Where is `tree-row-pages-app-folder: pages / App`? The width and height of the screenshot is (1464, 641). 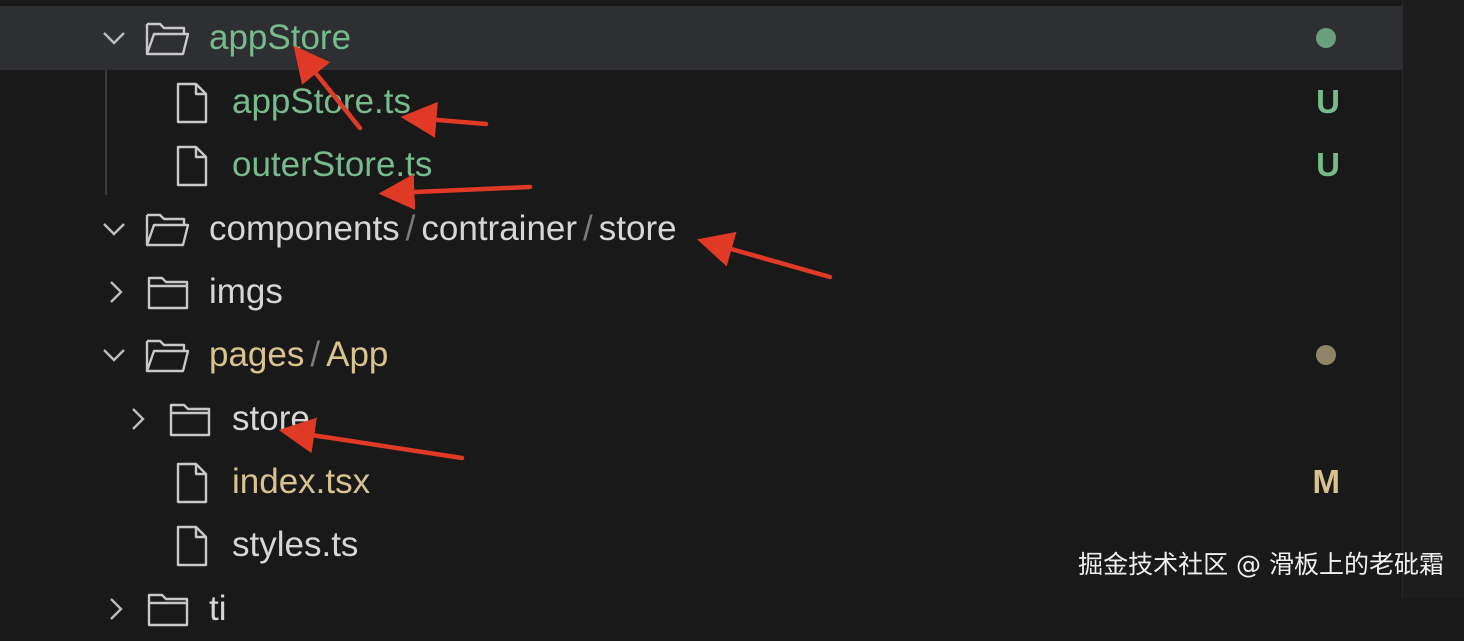 tree-row-pages-app-folder: pages / App is located at coordinates (701, 355).